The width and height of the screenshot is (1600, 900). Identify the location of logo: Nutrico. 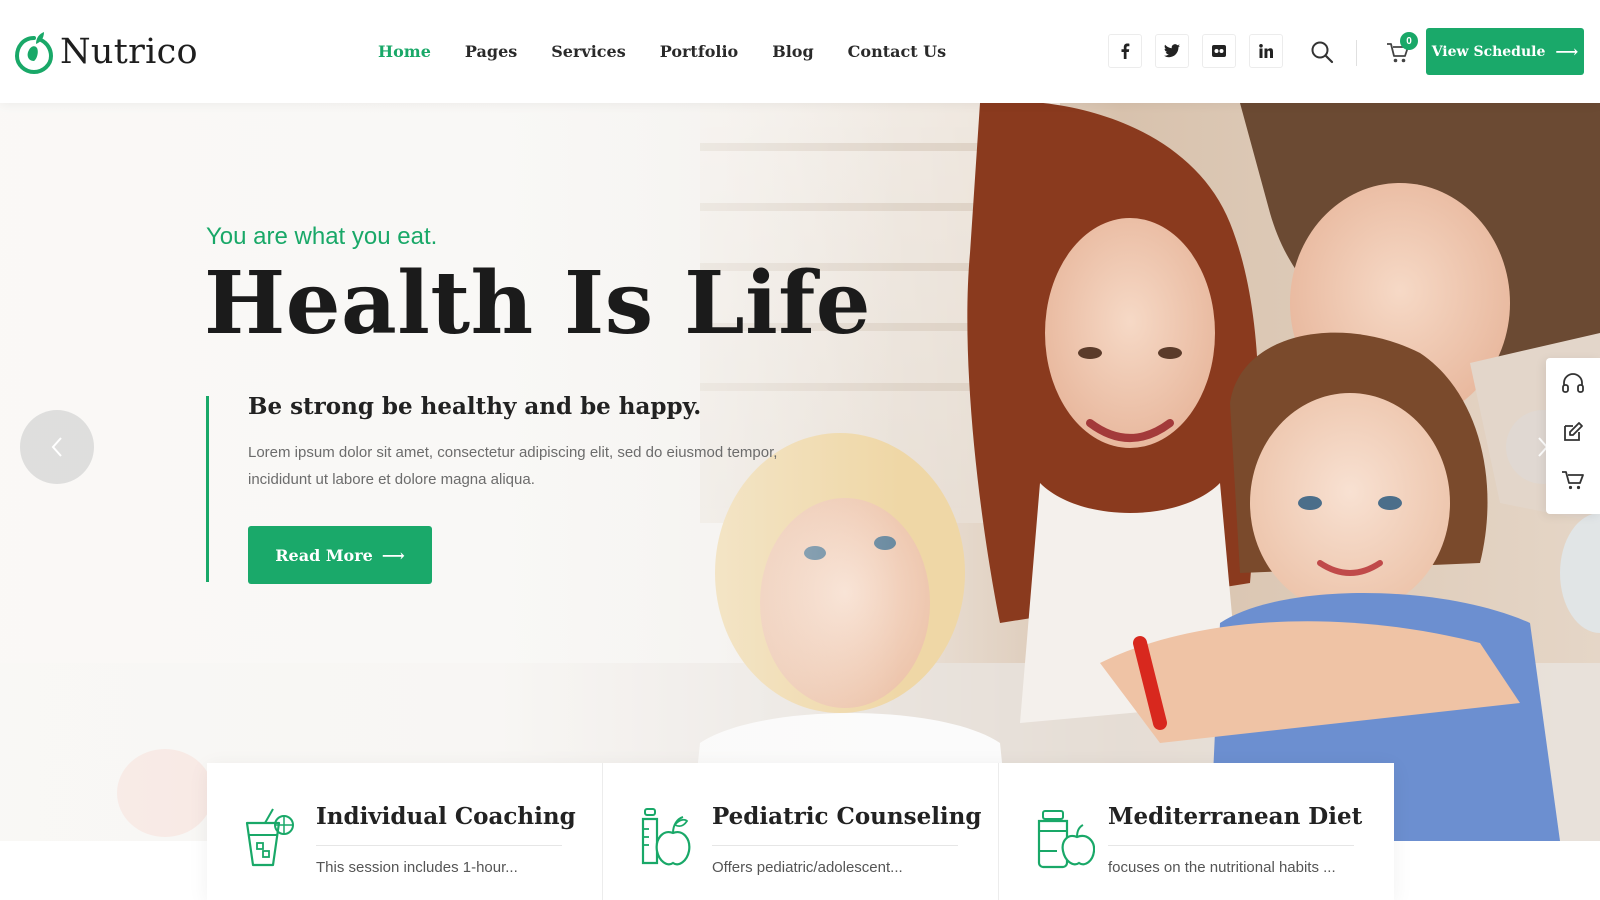
(106, 52).